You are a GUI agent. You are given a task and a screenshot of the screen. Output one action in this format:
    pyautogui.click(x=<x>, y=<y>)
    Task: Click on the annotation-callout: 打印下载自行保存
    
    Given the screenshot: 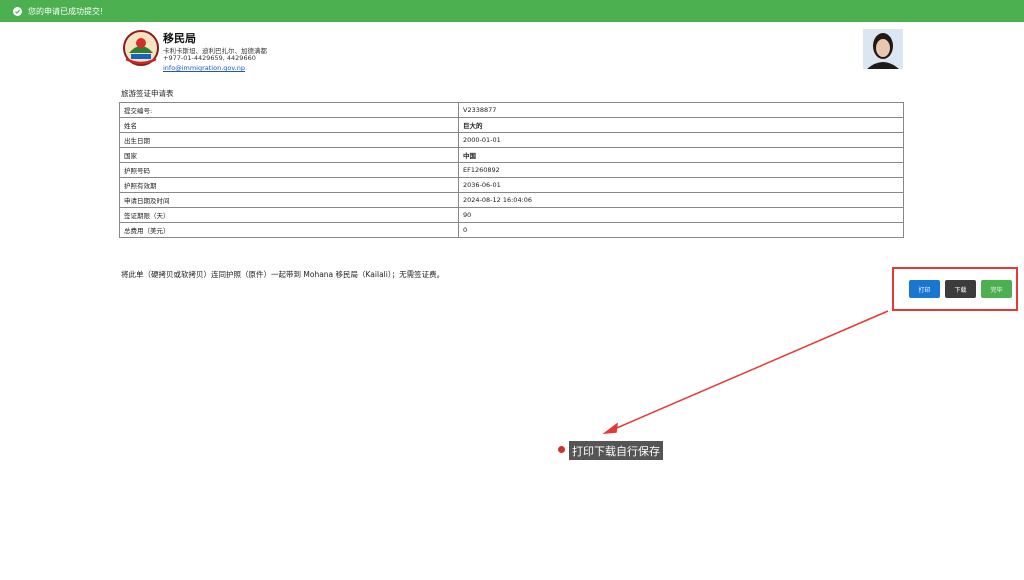 What is the action you would take?
    pyautogui.click(x=616, y=450)
    